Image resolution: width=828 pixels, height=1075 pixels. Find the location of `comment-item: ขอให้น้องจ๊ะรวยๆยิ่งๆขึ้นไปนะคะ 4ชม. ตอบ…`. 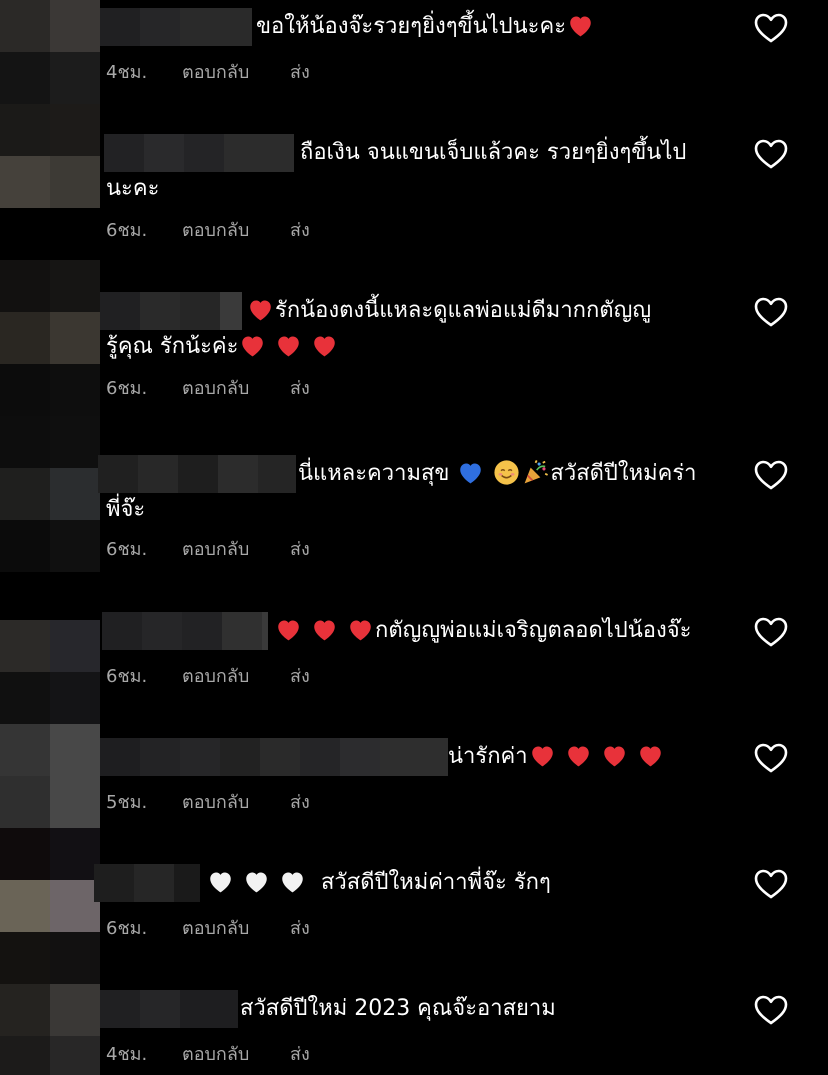

comment-item: ขอให้น้องจ๊ะรวยๆยิ่งๆขึ้นไปนะคะ 4ชม. ตอบ… is located at coordinates (464, 45).